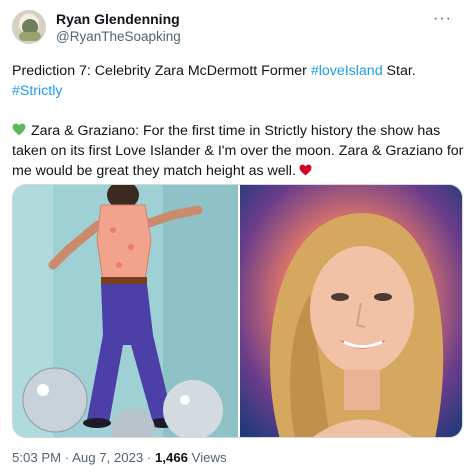 Image resolution: width=471 pixels, height=476 pixels. I want to click on tweet-line-2: #Strictly, so click(237, 91).